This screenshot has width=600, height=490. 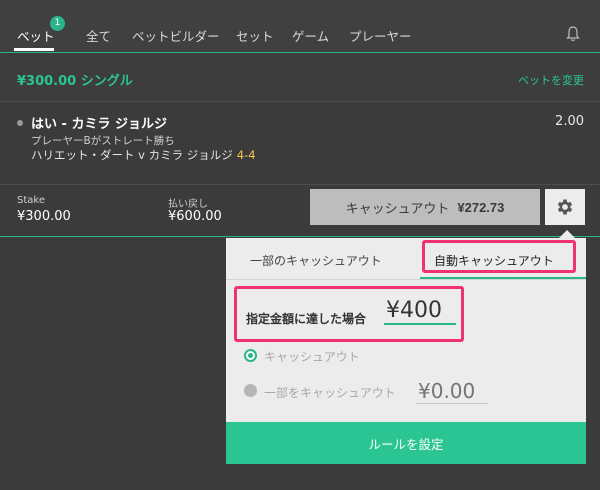 I want to click on selection-market: プレーヤーBがストレート勝ち, so click(x=103, y=141).